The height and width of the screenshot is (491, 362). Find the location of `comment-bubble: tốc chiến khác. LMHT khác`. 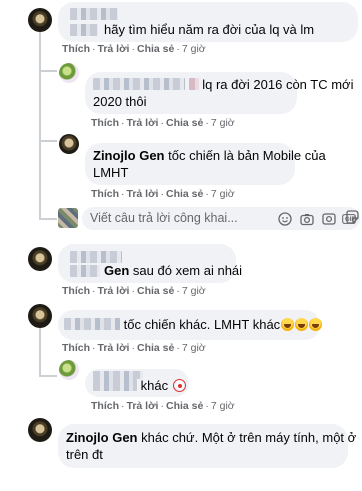

comment-bubble: tốc chiến khác. LMHT khác is located at coordinates (190, 325).